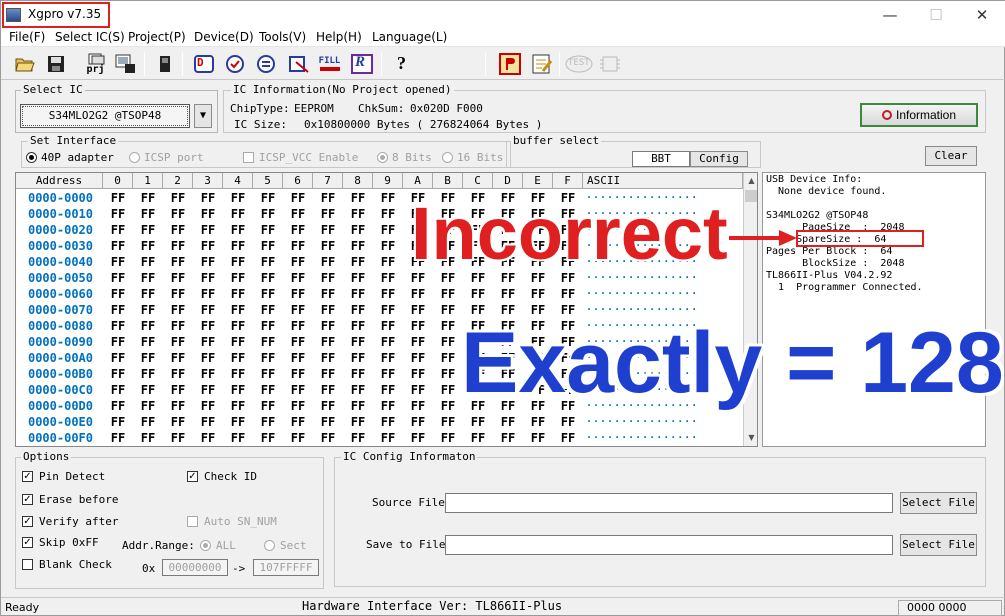 This screenshot has height=616, width=1005. I want to click on addr-range-all-radio, so click(205, 545).